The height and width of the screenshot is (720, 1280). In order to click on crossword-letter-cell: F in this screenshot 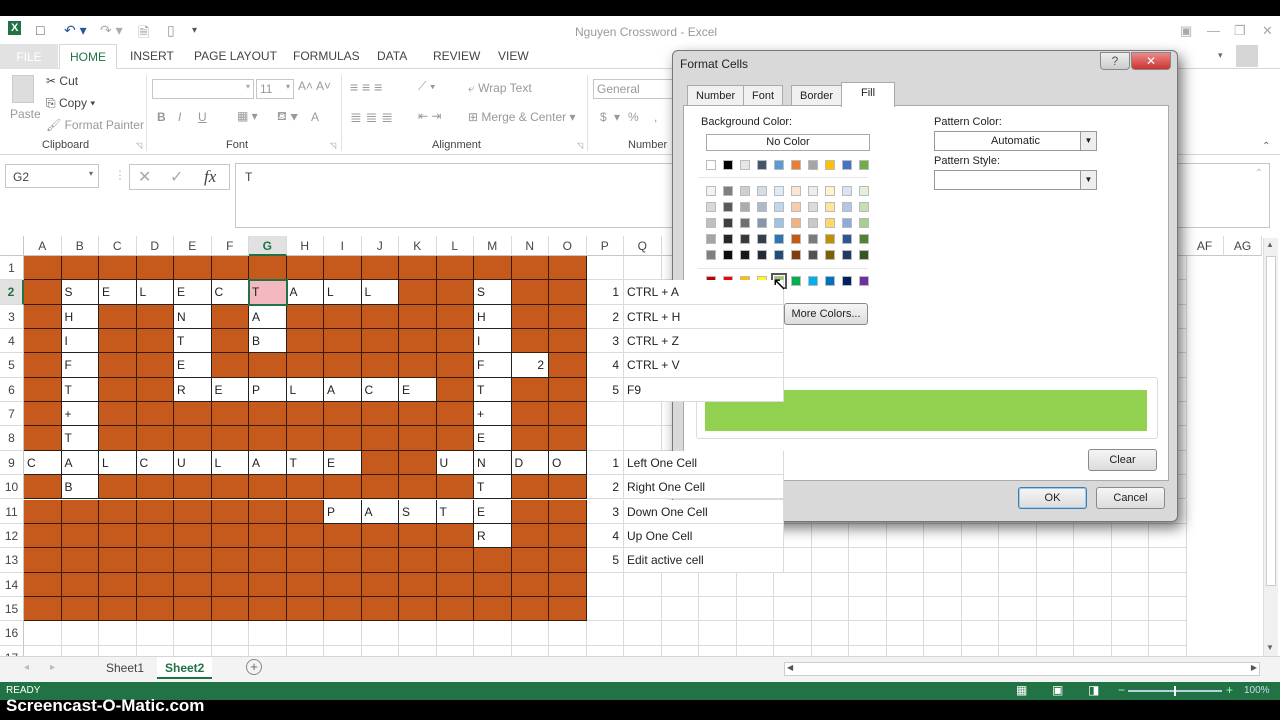, I will do `click(493, 365)`.